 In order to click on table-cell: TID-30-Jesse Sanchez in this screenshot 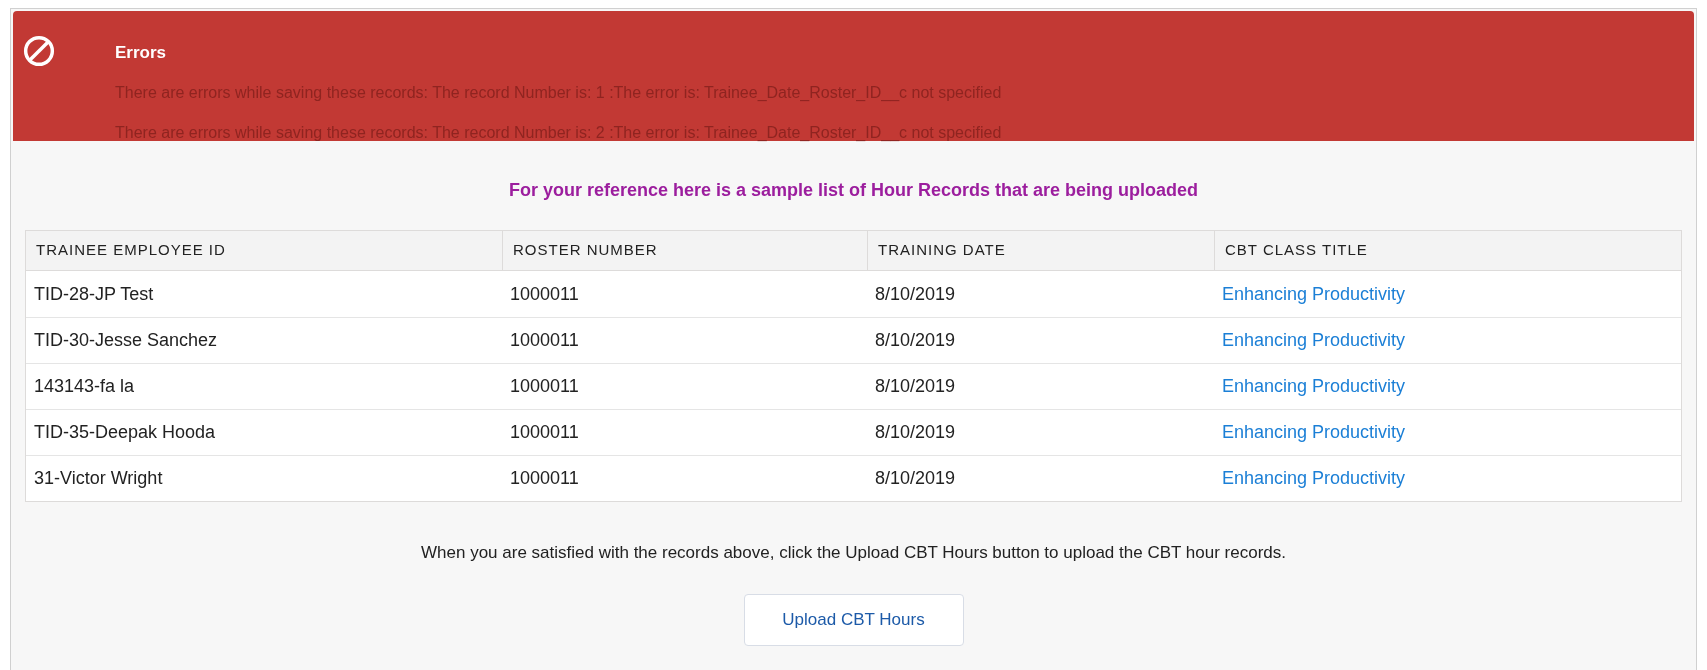, I will do `click(126, 340)`.